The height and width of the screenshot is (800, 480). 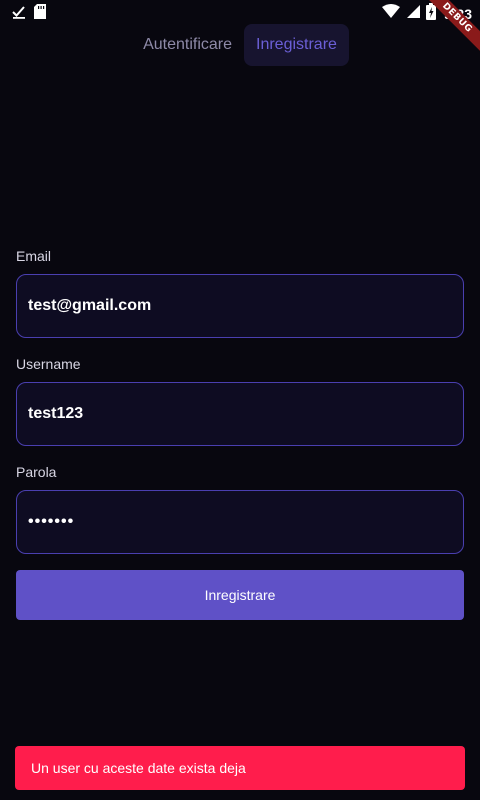 I want to click on check-icon, so click(x=19, y=14).